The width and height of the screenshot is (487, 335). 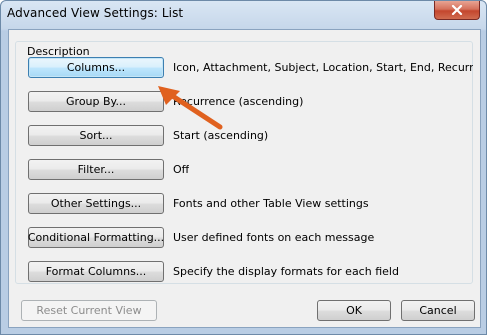 I want to click on close-icon, so click(x=457, y=10).